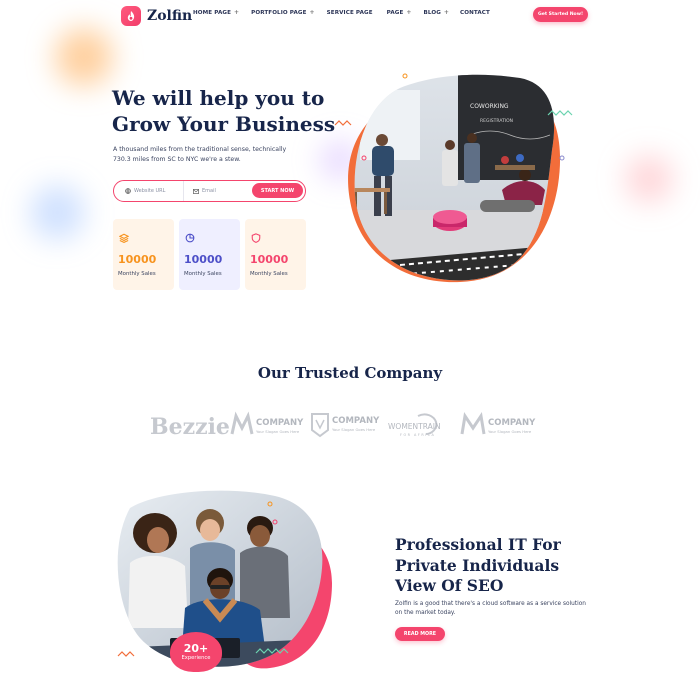 Image resolution: width=700 pixels, height=700 pixels. Describe the element at coordinates (649, 179) in the screenshot. I see `decor-blob-pink` at that location.